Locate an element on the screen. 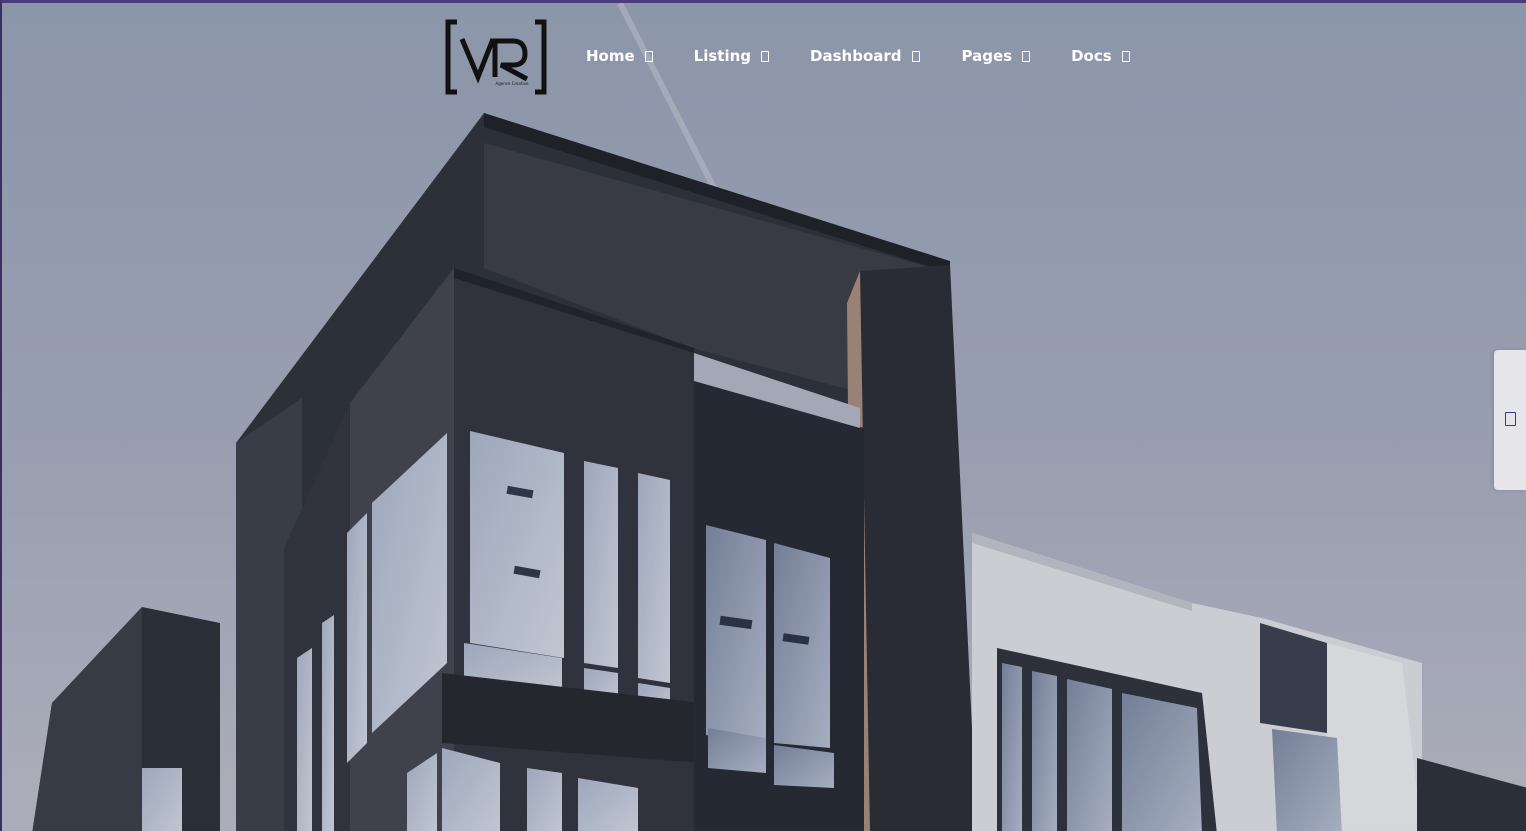 Image resolution: width=1526 pixels, height=831 pixels. settings-toggle-icon is located at coordinates (1510, 419).